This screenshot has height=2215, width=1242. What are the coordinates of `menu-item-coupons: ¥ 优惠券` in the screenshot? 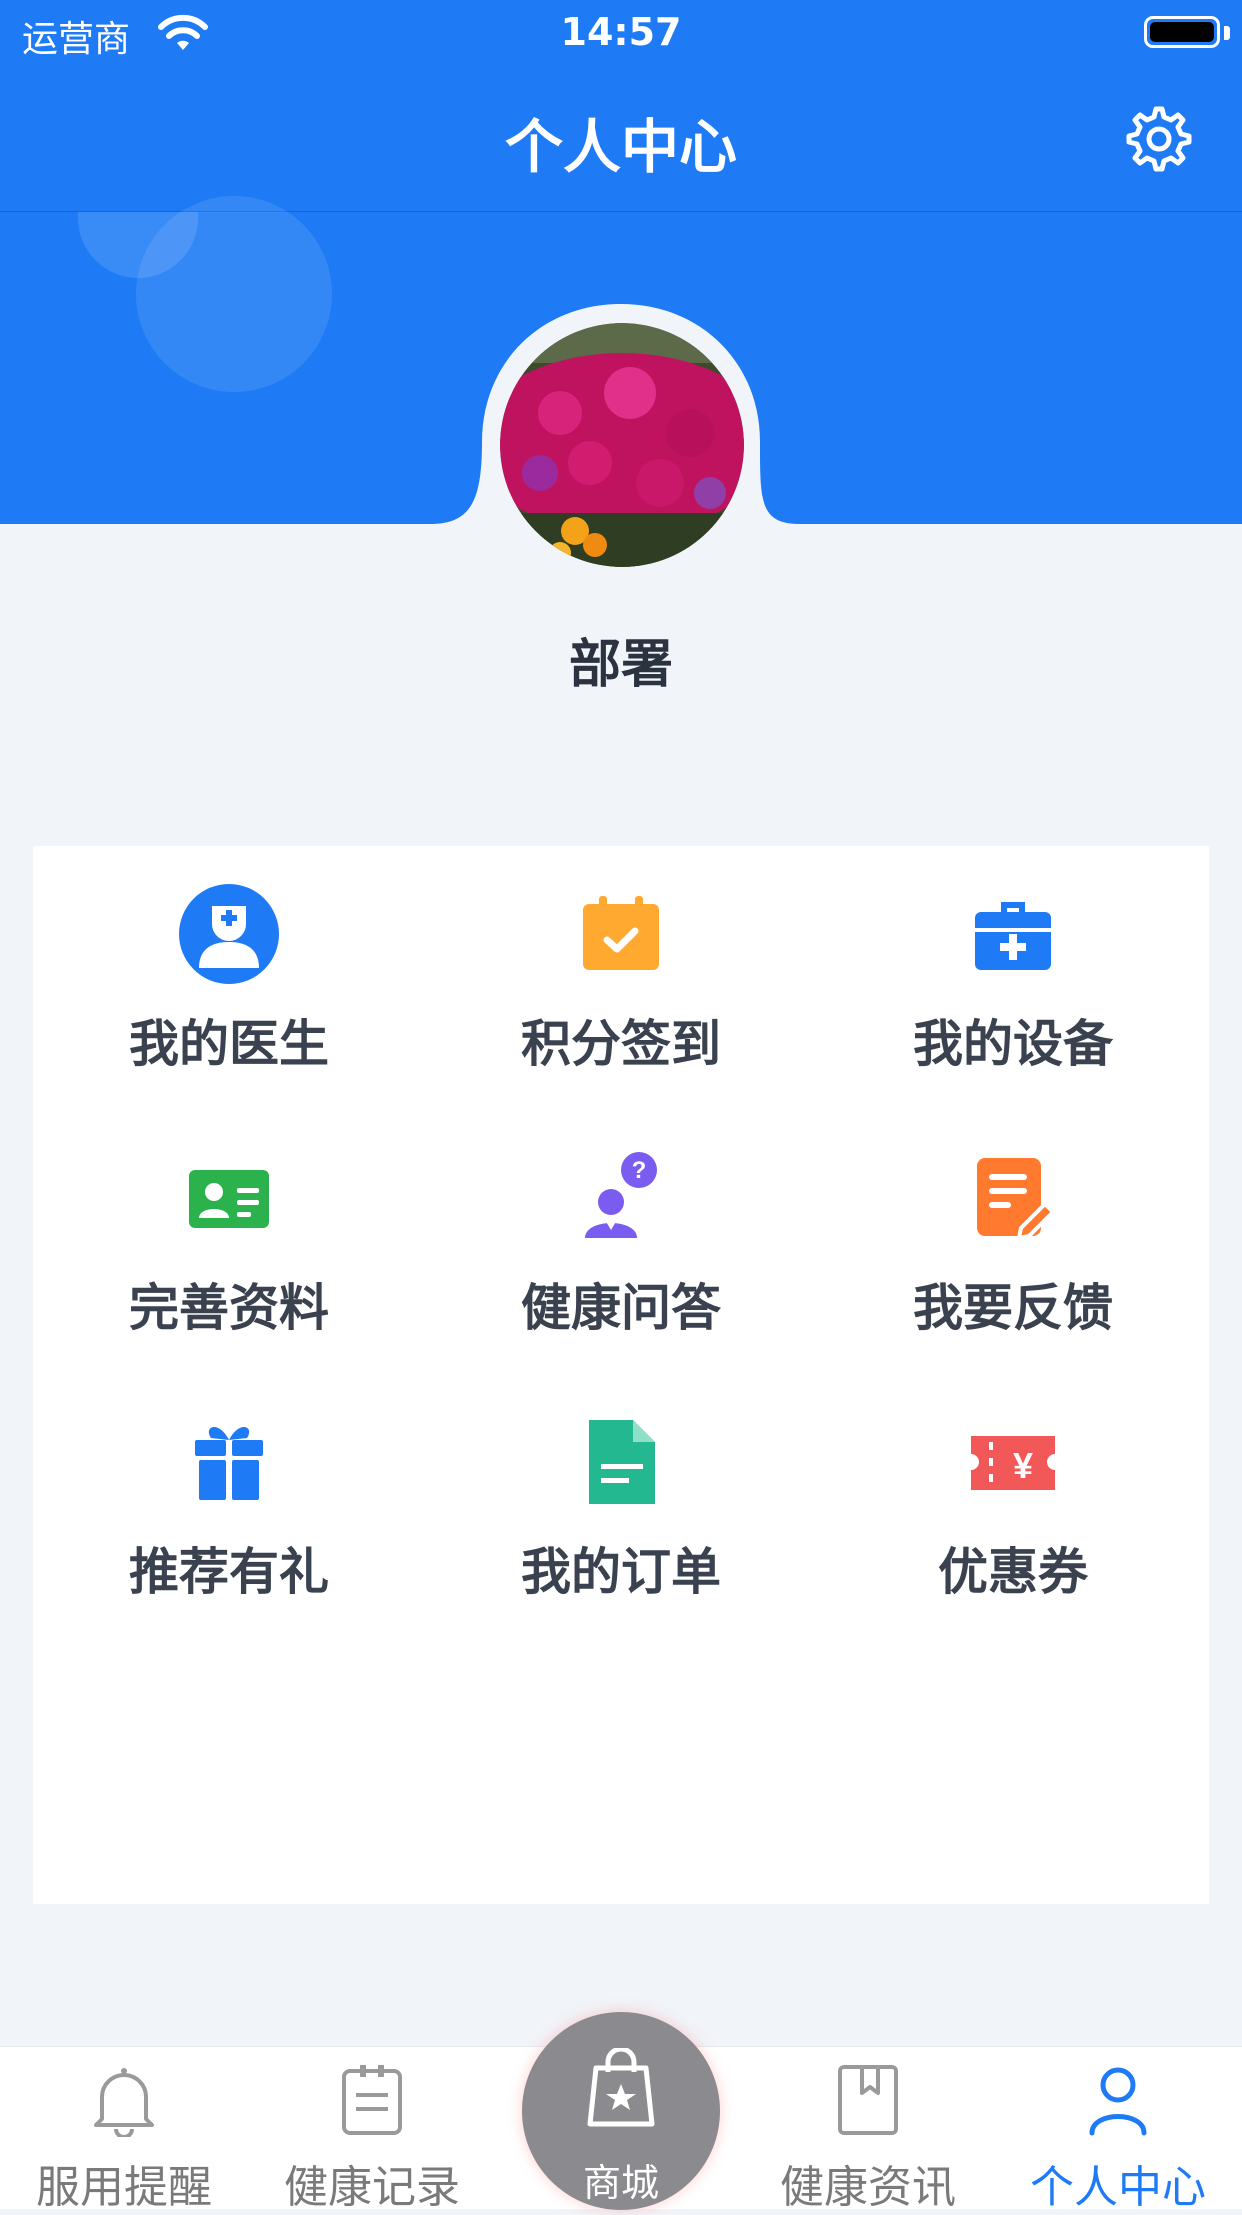 It's located at (1013, 1506).